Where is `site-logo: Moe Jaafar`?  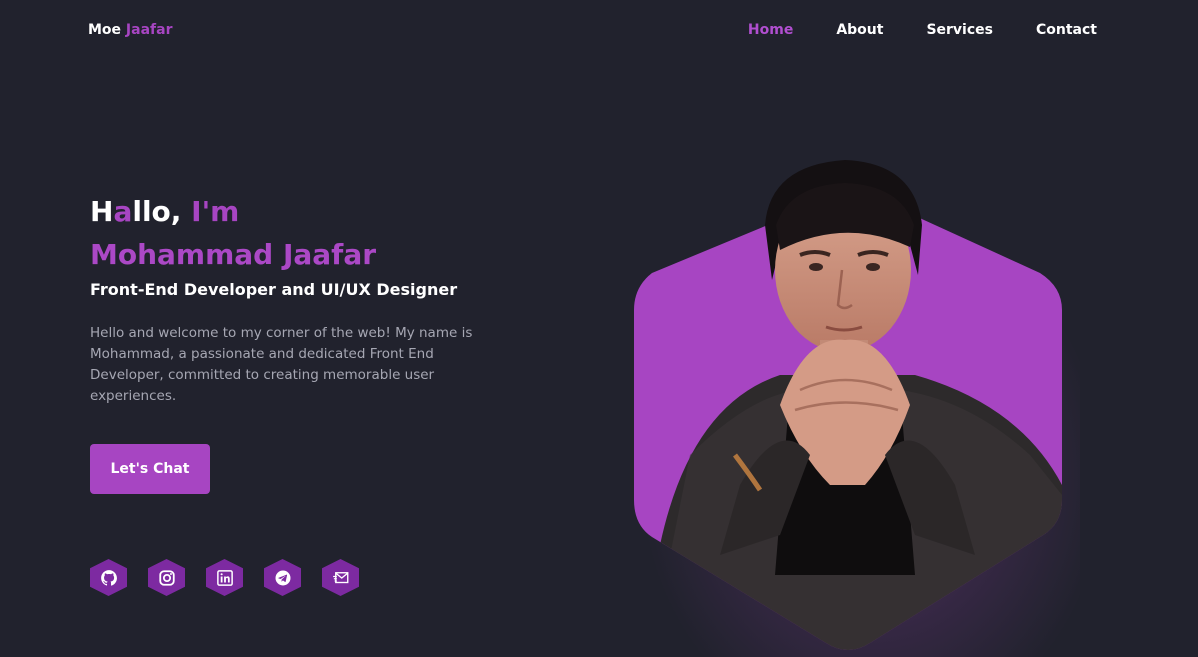 site-logo: Moe Jaafar is located at coordinates (130, 30).